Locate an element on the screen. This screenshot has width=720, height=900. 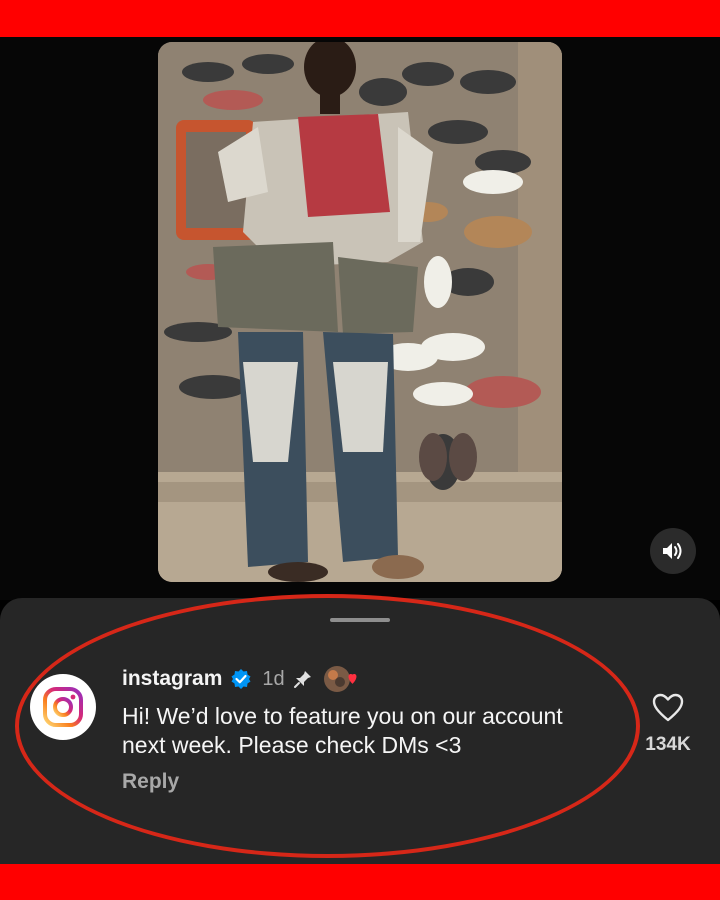
top-red-banner is located at coordinates (360, 18).